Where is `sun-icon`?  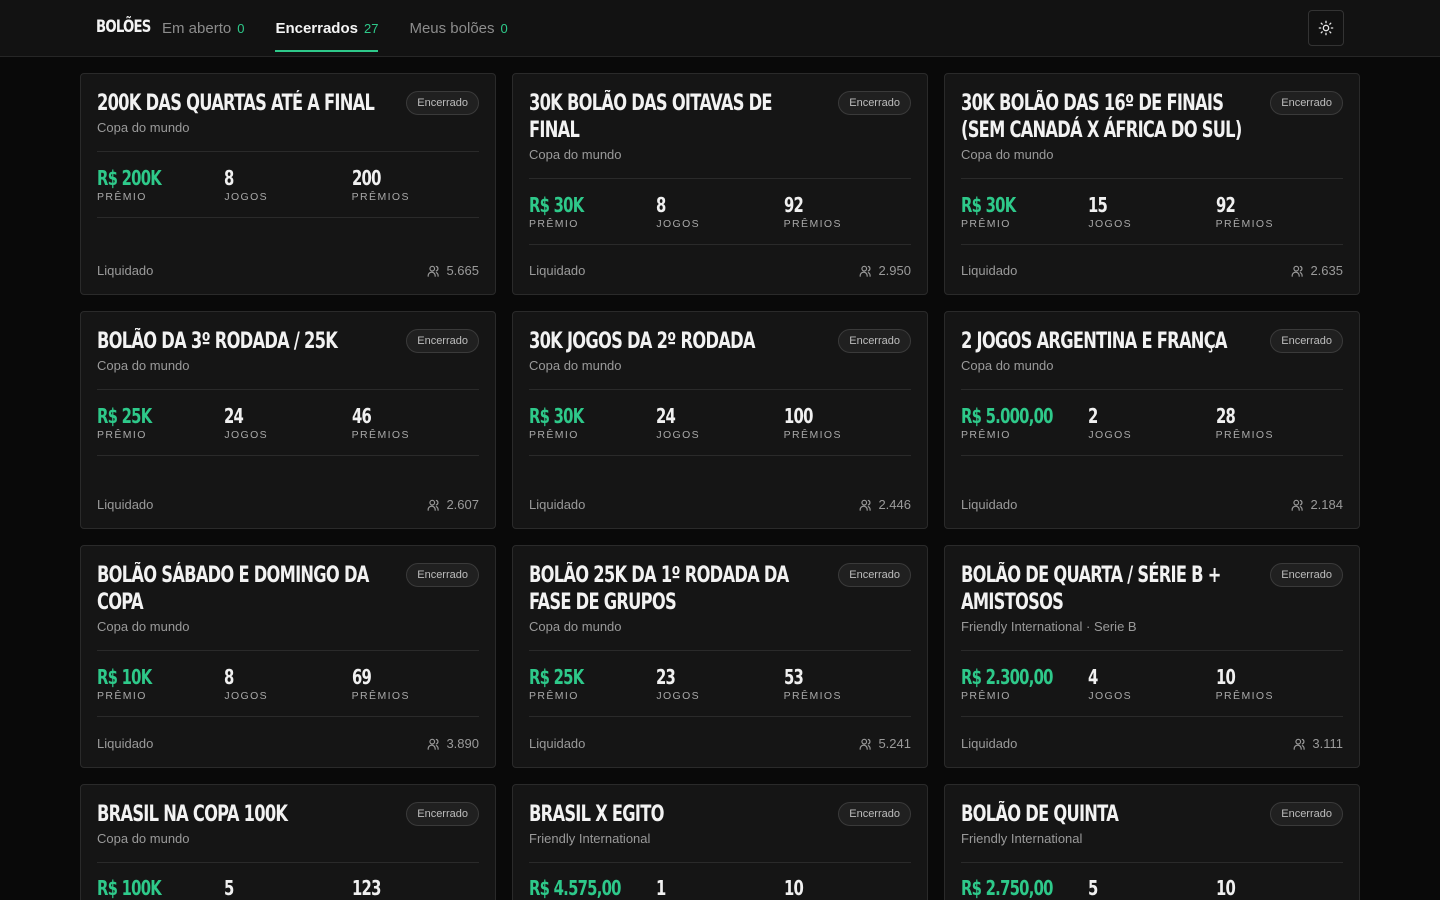
sun-icon is located at coordinates (1326, 28).